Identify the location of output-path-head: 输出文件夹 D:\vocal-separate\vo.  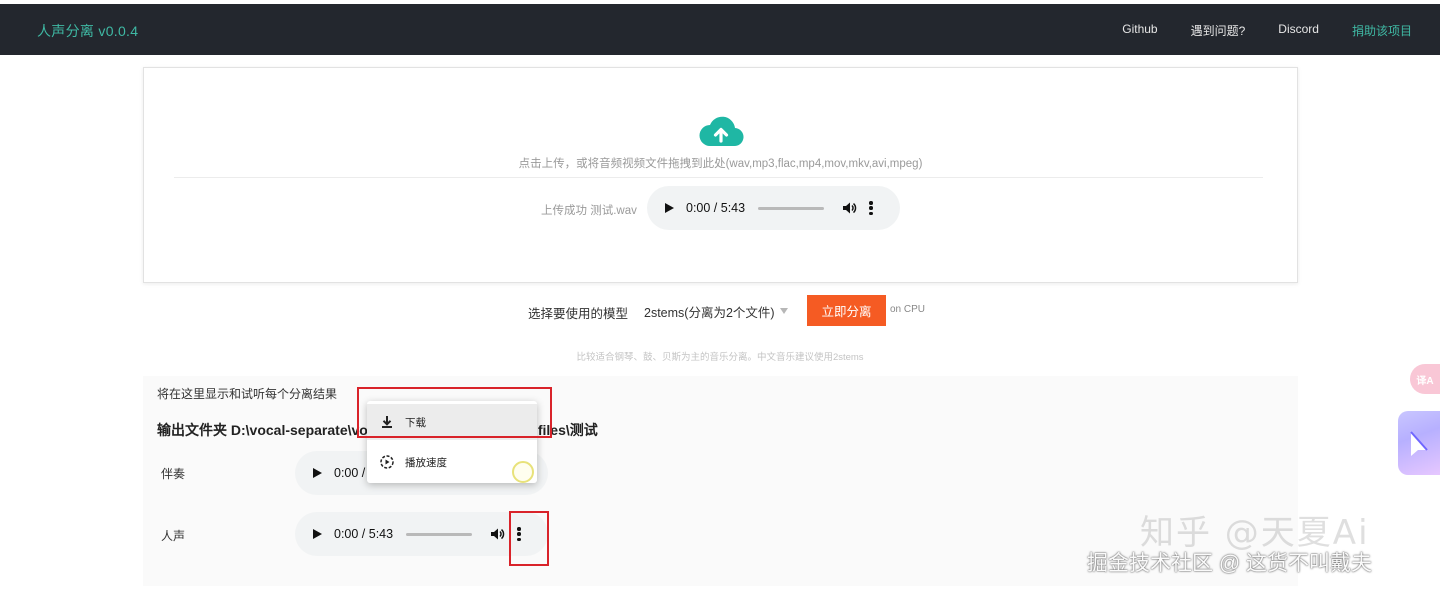
(262, 430).